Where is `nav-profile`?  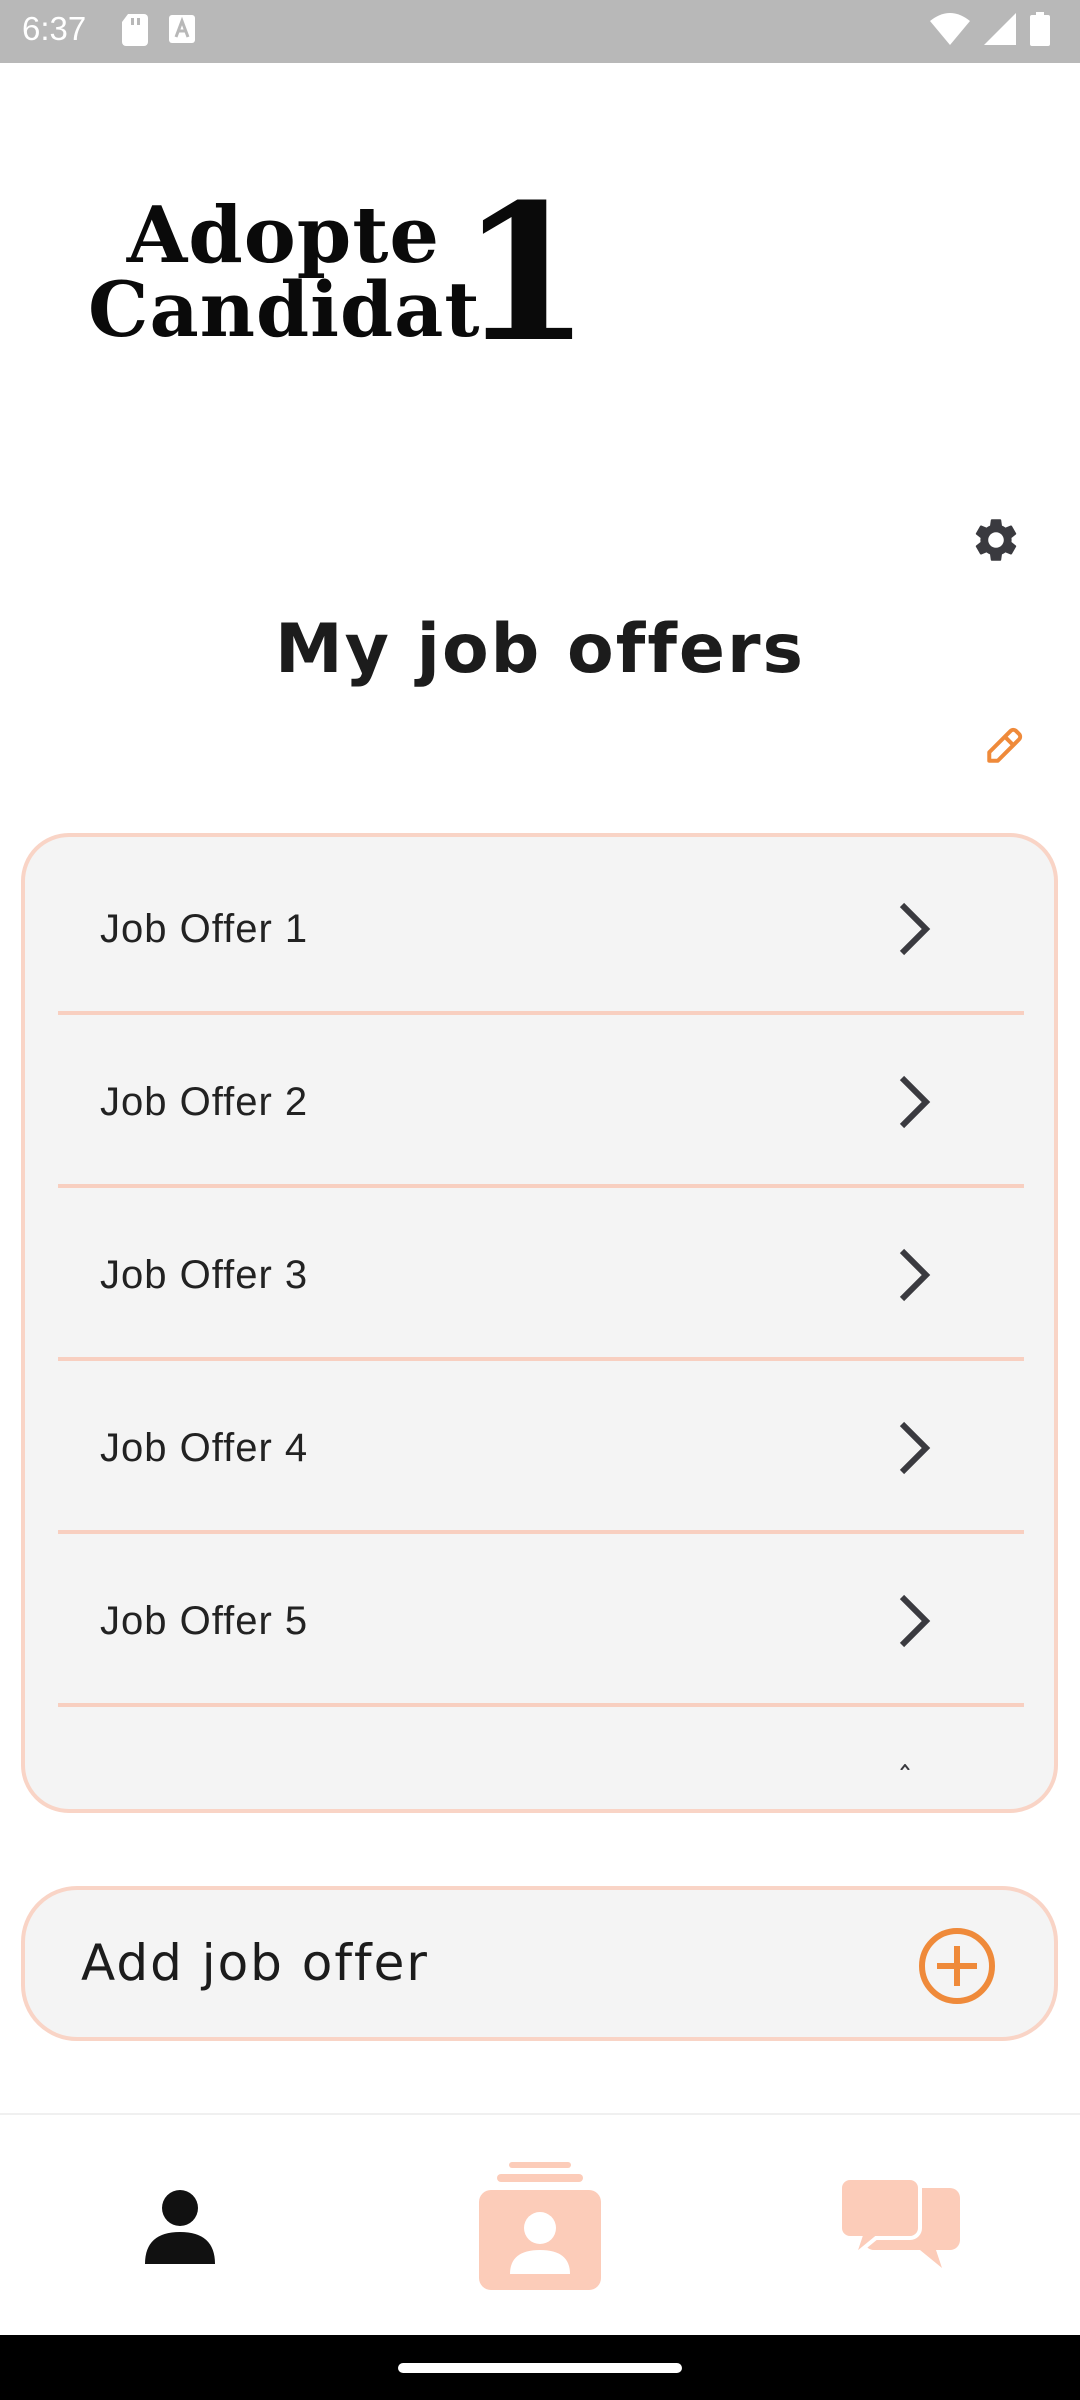
nav-profile is located at coordinates (180, 2226).